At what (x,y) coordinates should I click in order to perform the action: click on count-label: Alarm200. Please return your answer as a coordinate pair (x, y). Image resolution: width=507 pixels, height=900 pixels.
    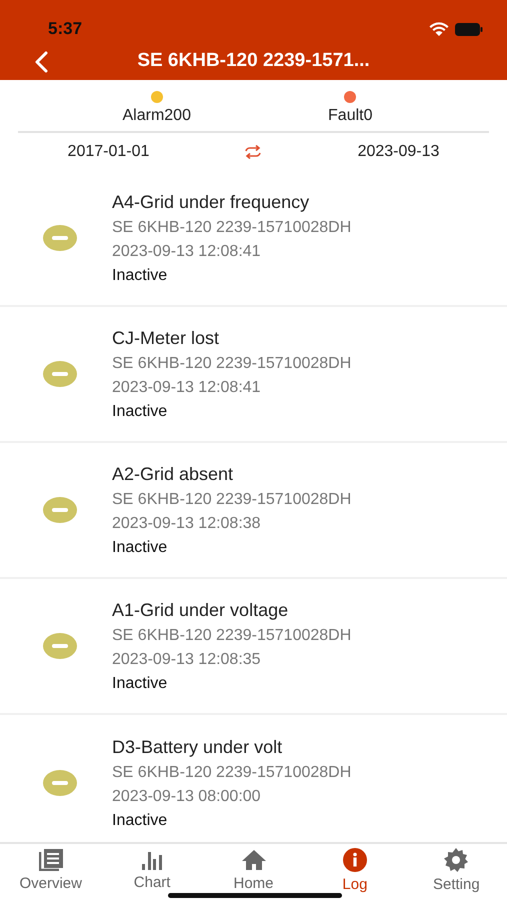
    Looking at the image, I should click on (156, 116).